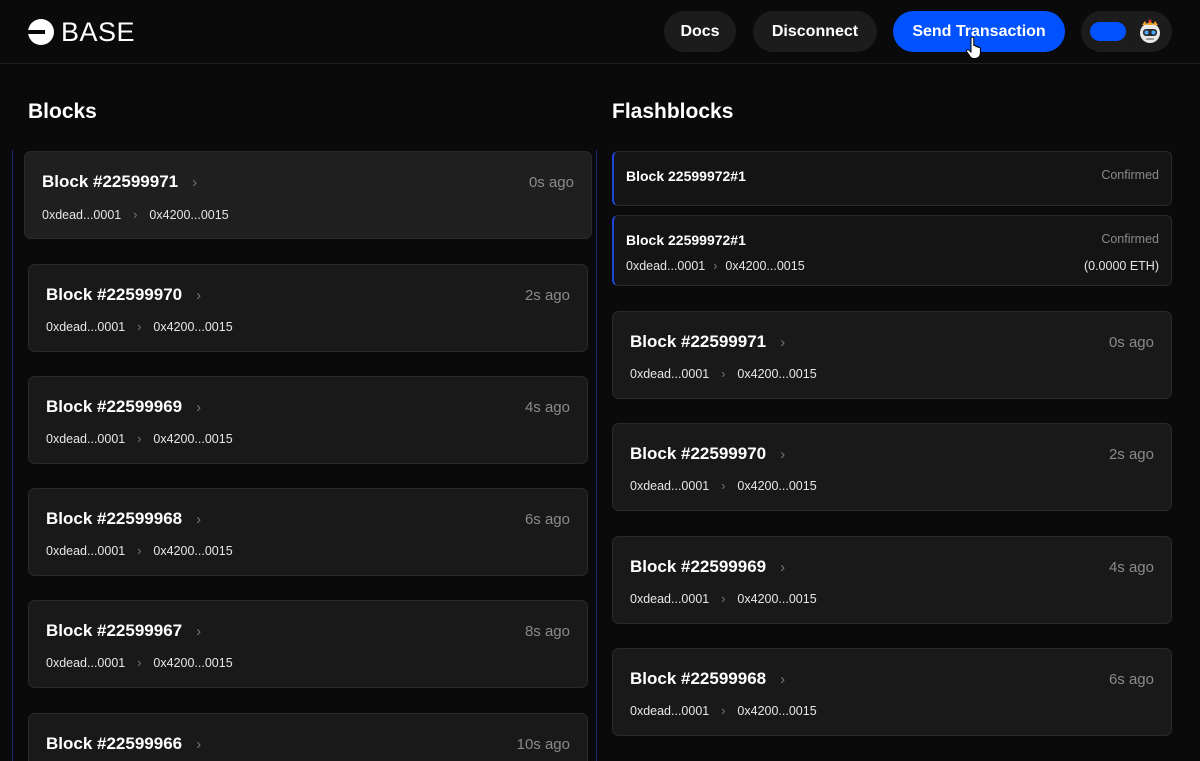  Describe the element at coordinates (543, 744) in the screenshot. I see `block-time: 10s ago` at that location.